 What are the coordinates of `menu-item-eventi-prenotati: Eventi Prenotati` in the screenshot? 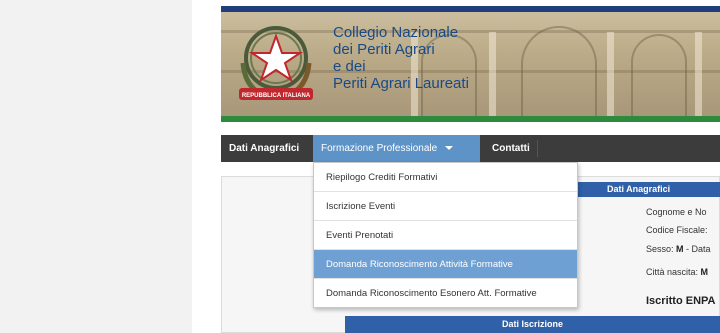 It's located at (445, 235).